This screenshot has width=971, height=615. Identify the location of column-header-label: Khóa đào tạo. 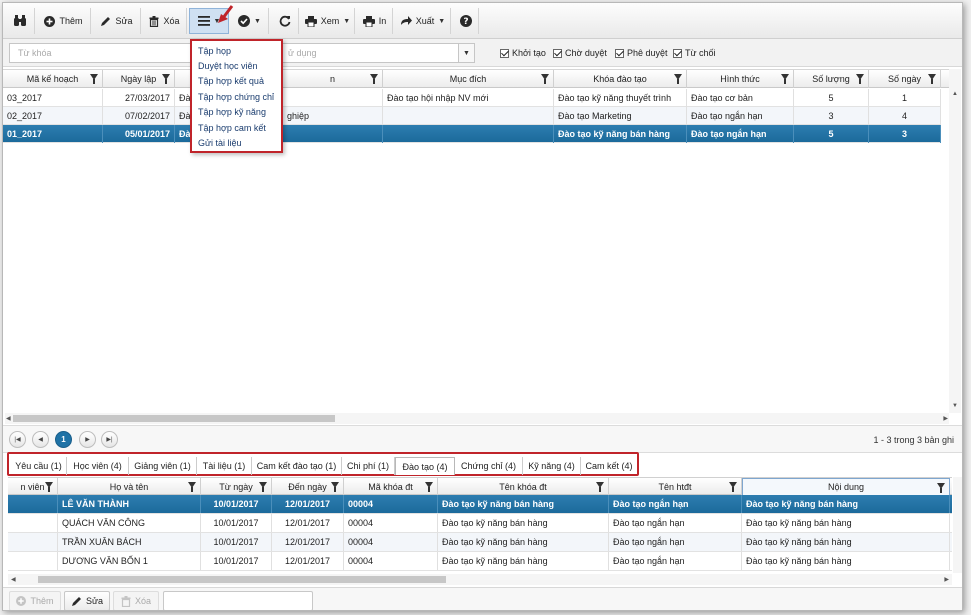
(620, 79).